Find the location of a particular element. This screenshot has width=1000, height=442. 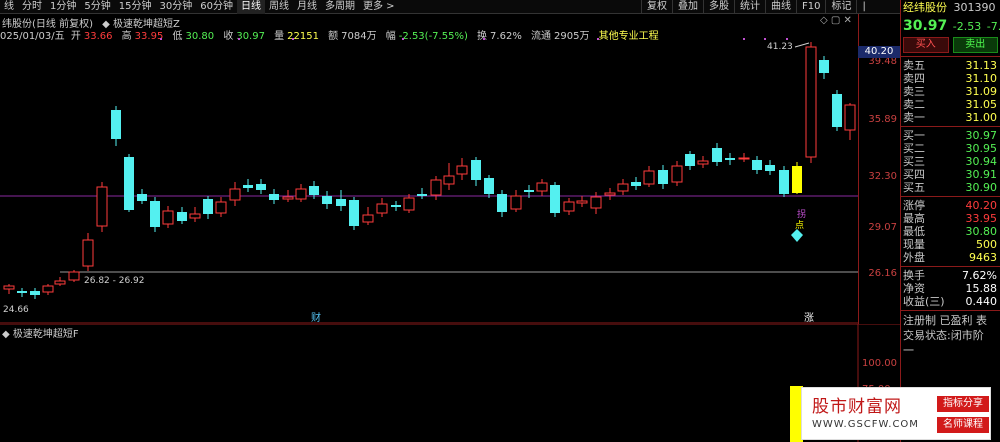

stock-pct: -7.5 is located at coordinates (993, 26).